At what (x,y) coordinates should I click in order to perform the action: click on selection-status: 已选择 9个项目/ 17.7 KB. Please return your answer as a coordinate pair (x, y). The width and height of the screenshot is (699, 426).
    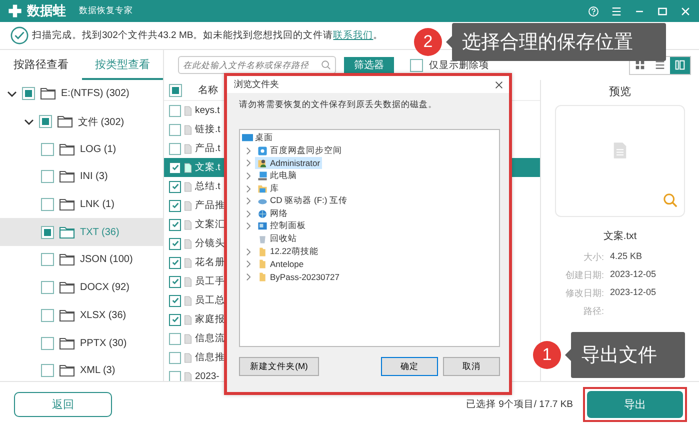
    Looking at the image, I should click on (519, 404).